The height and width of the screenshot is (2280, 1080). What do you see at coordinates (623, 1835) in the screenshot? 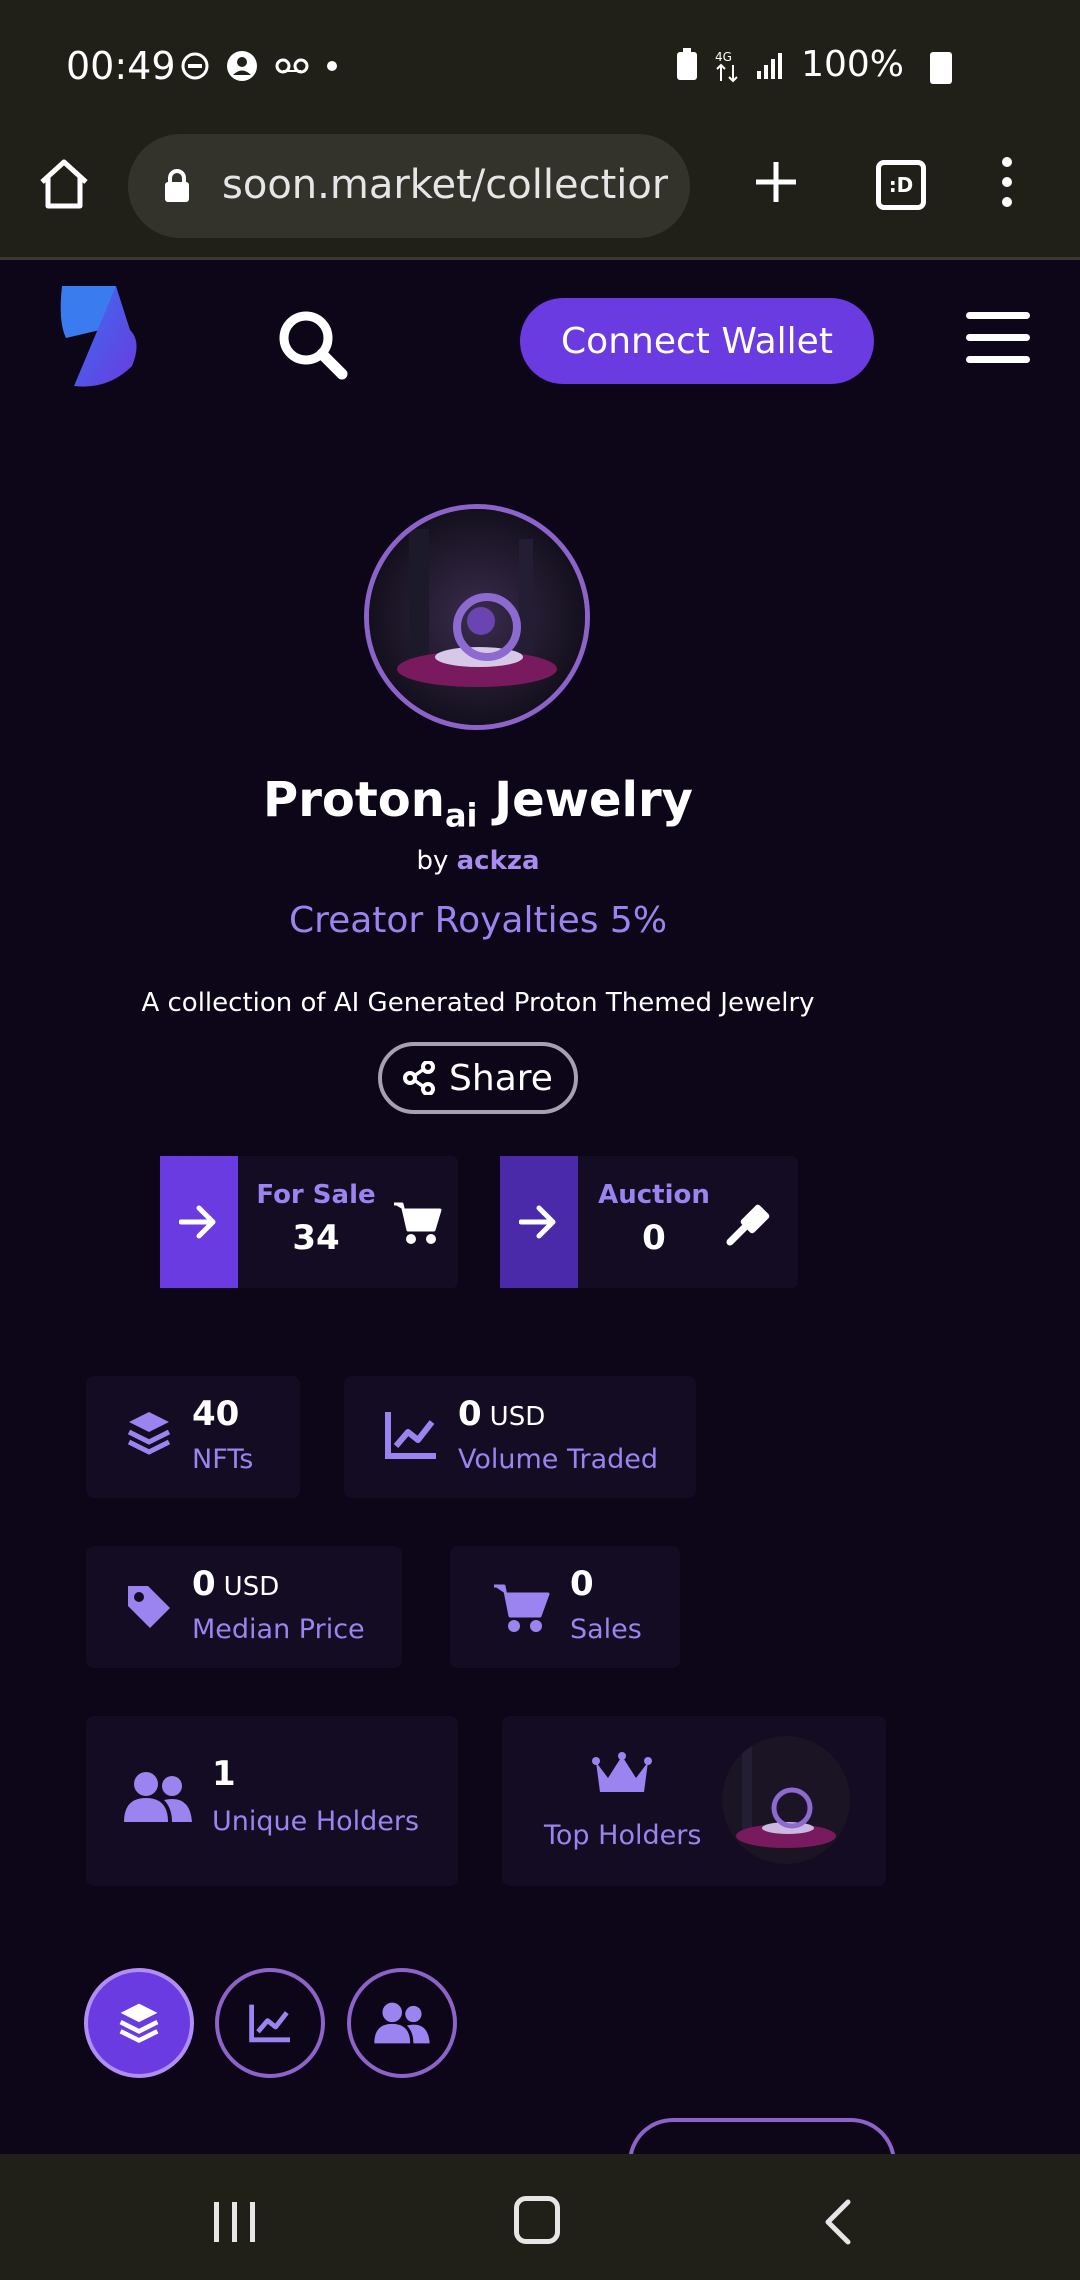
I see `top-holders-label: Top Holders` at bounding box center [623, 1835].